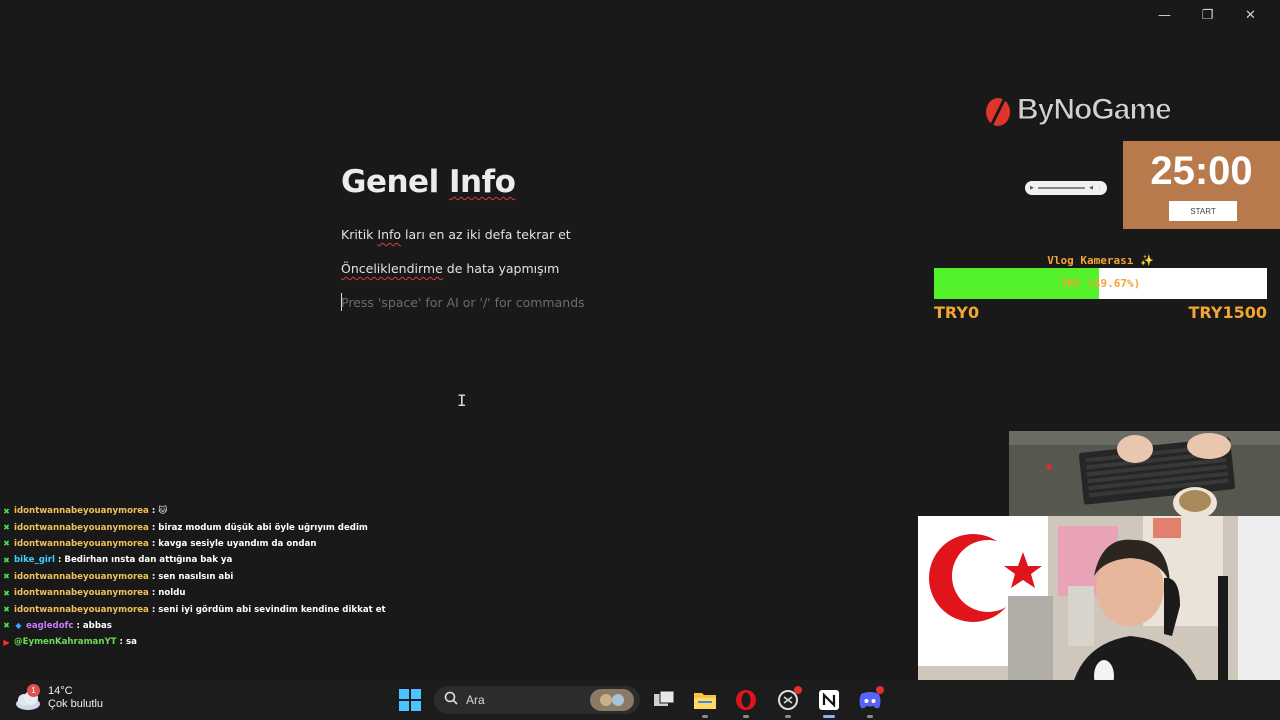  I want to click on keyboard-camera-feed, so click(1144, 473).